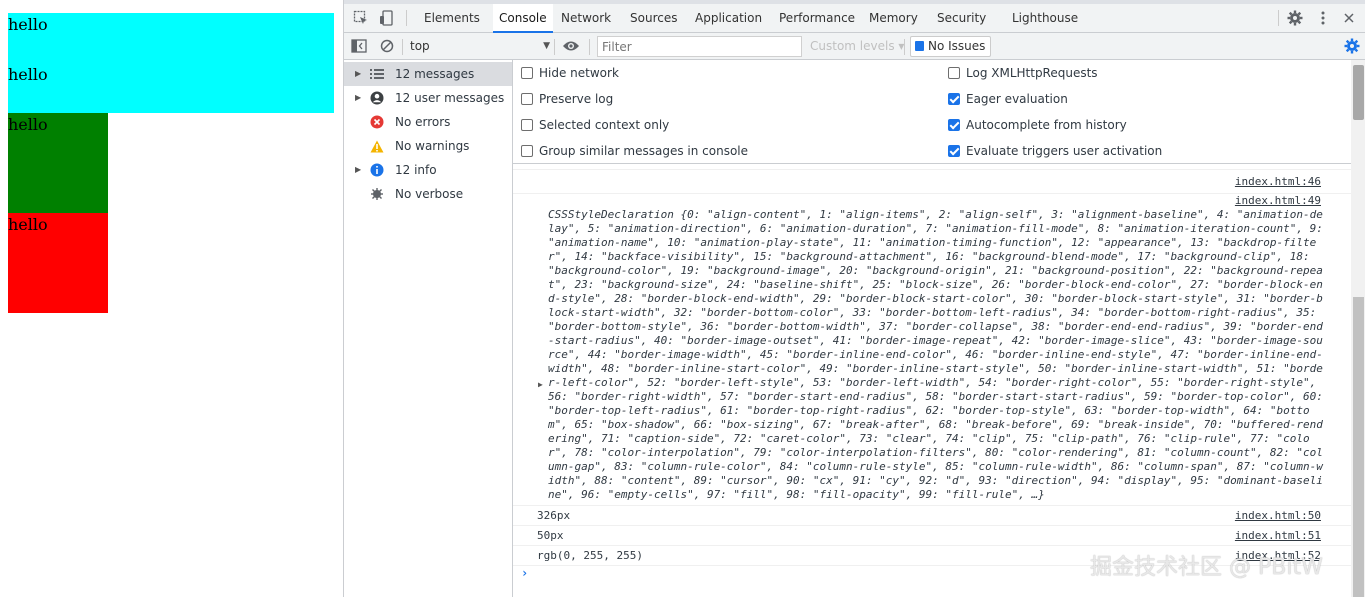 Image resolution: width=1365 pixels, height=597 pixels. What do you see at coordinates (919, 46) in the screenshot?
I see `issues-icon` at bounding box center [919, 46].